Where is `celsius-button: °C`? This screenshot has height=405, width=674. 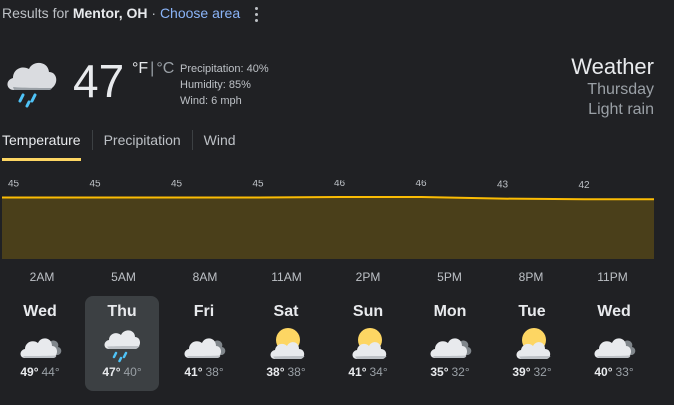 celsius-button: °C is located at coordinates (165, 68).